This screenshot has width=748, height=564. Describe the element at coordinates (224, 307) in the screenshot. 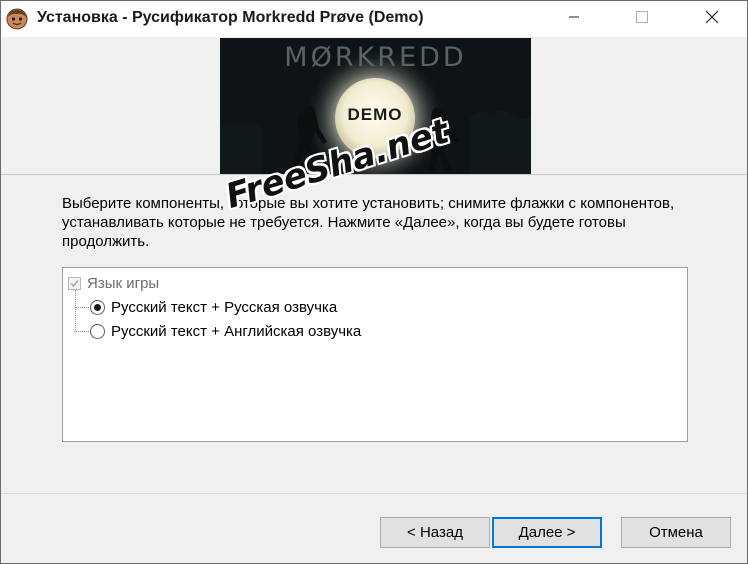

I see `component-option-label: Русский текст + Русская озвучка` at that location.